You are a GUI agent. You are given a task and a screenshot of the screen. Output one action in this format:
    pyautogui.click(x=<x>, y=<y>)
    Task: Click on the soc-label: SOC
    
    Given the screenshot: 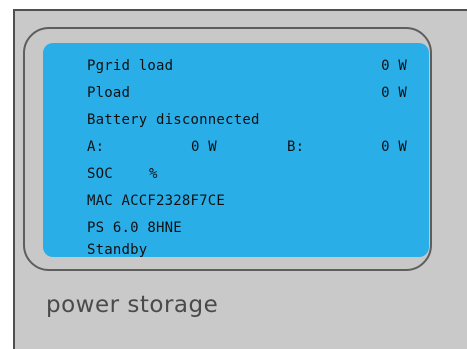 What is the action you would take?
    pyautogui.click(x=100, y=174)
    